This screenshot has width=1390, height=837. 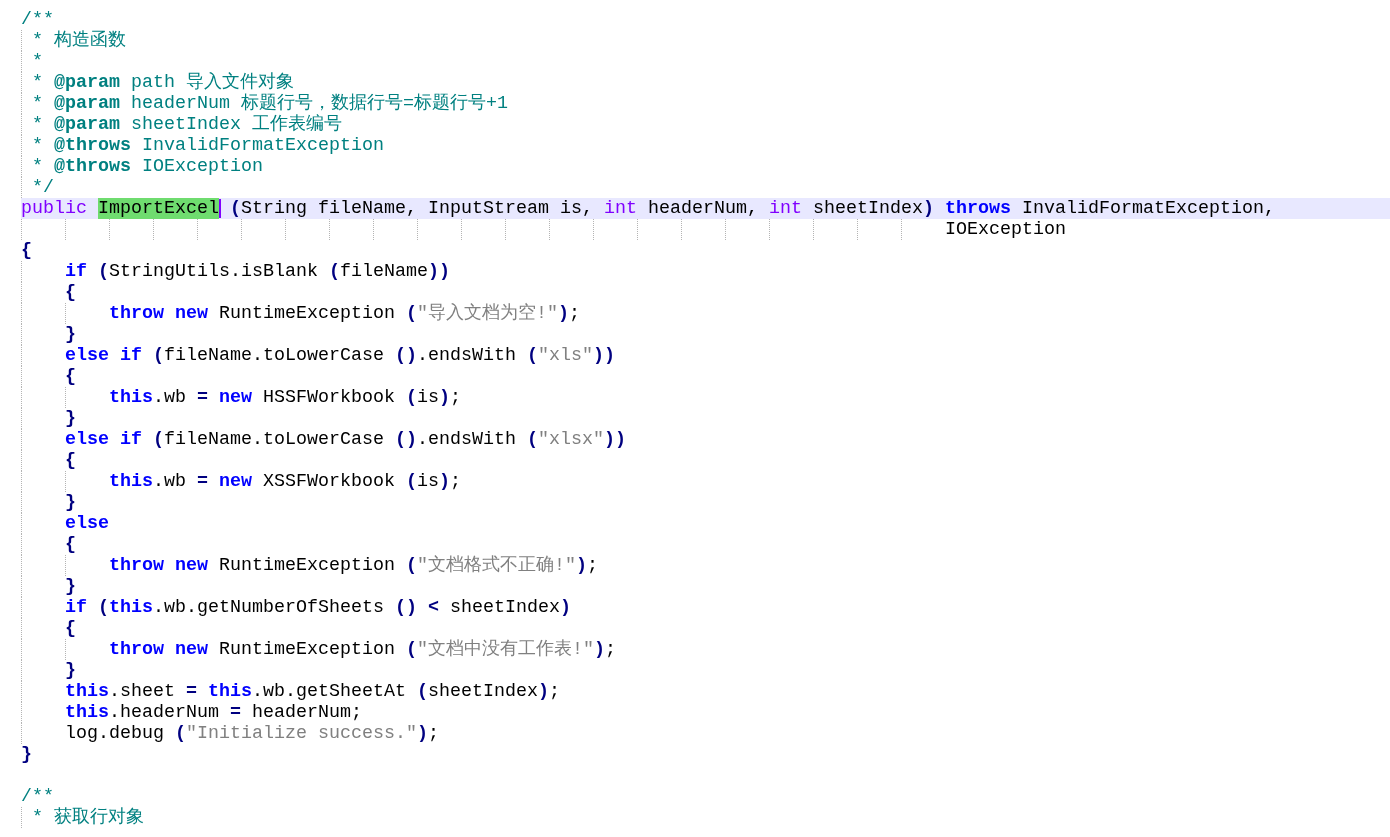 What do you see at coordinates (284, 481) in the screenshot?
I see `code-line: this.wb = new XSSFWorkbook (is);` at bounding box center [284, 481].